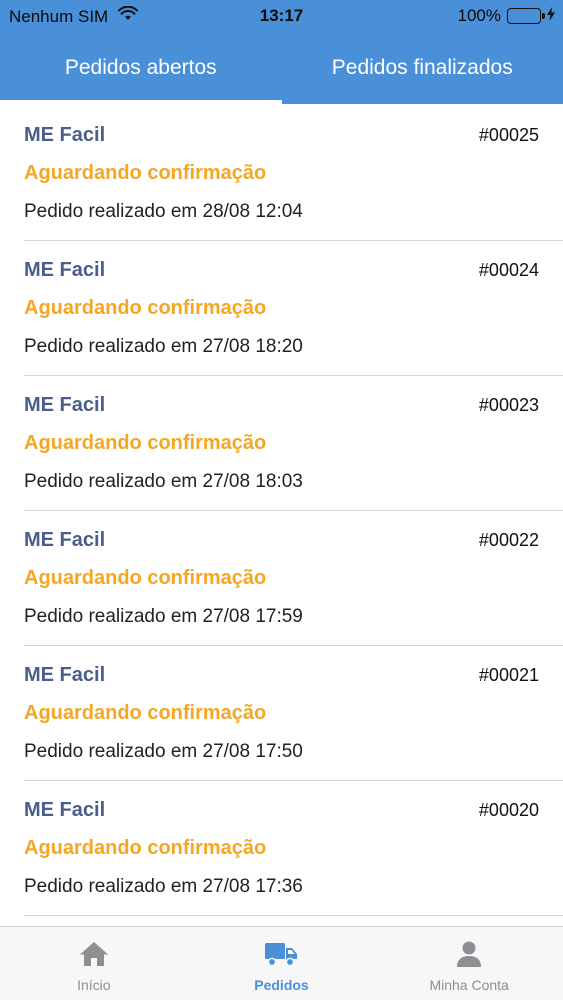 The width and height of the screenshot is (563, 1000). I want to click on tab-open-orders-label: Pedidos abertos, so click(140, 67).